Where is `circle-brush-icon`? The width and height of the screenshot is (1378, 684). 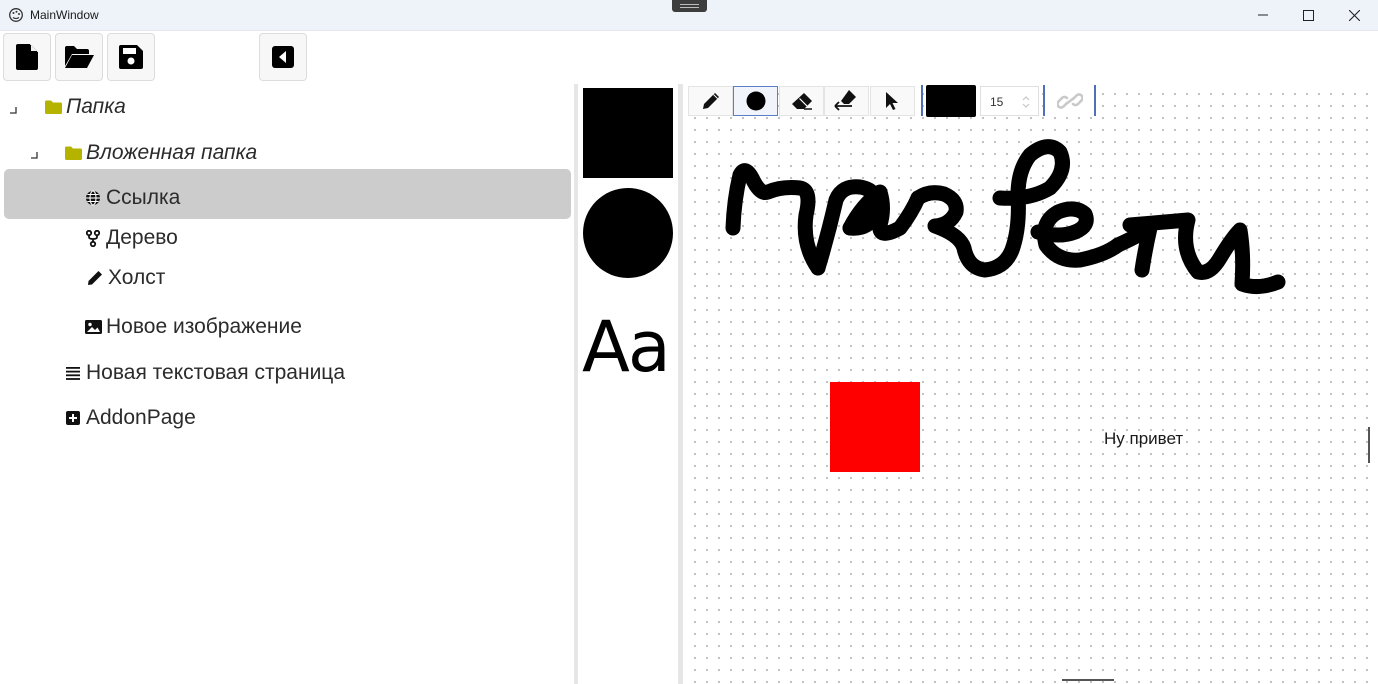
circle-brush-icon is located at coordinates (755, 101).